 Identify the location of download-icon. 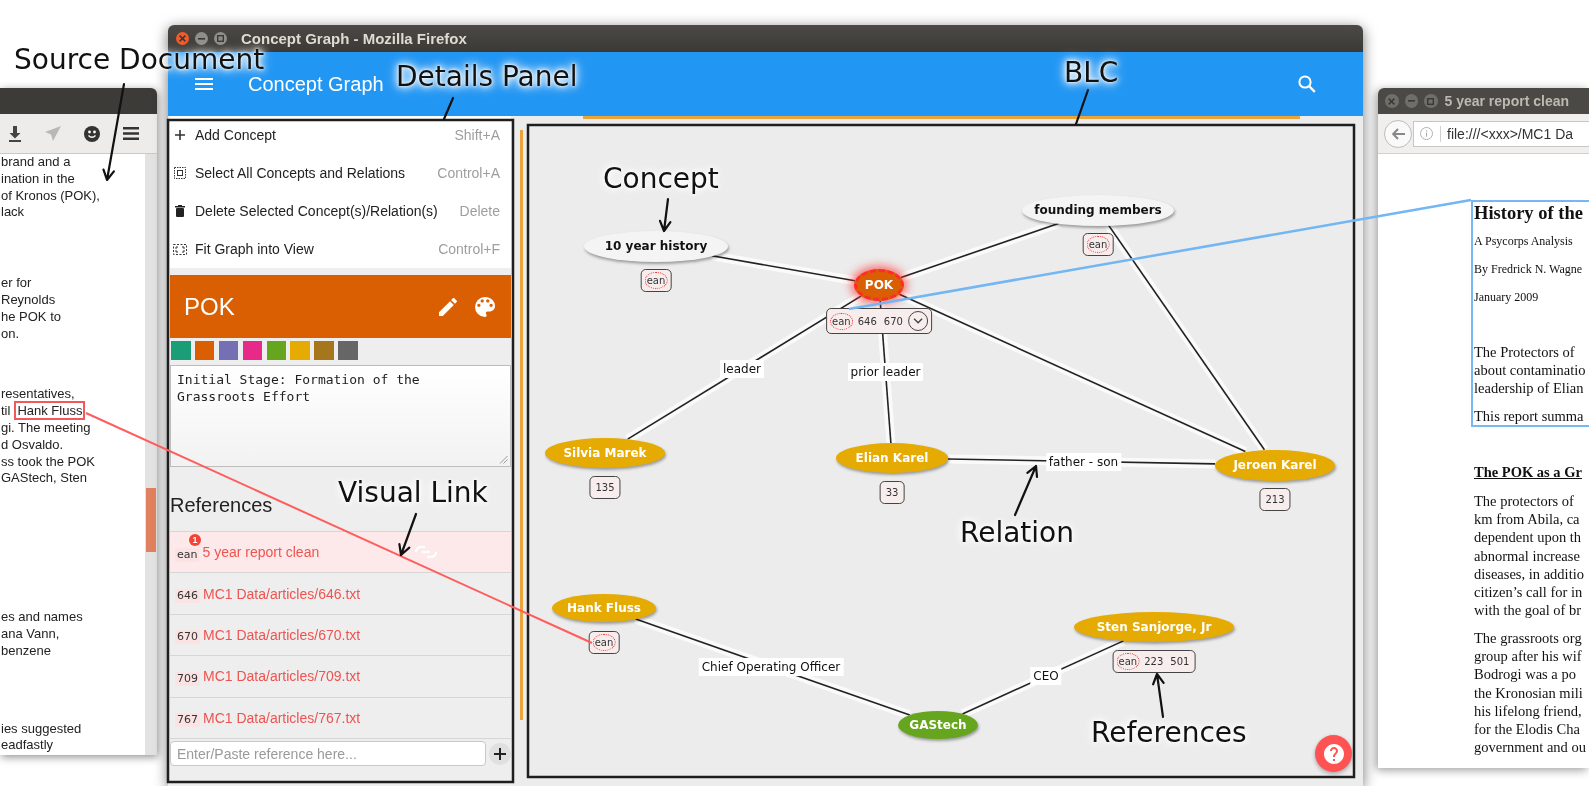
(15, 133).